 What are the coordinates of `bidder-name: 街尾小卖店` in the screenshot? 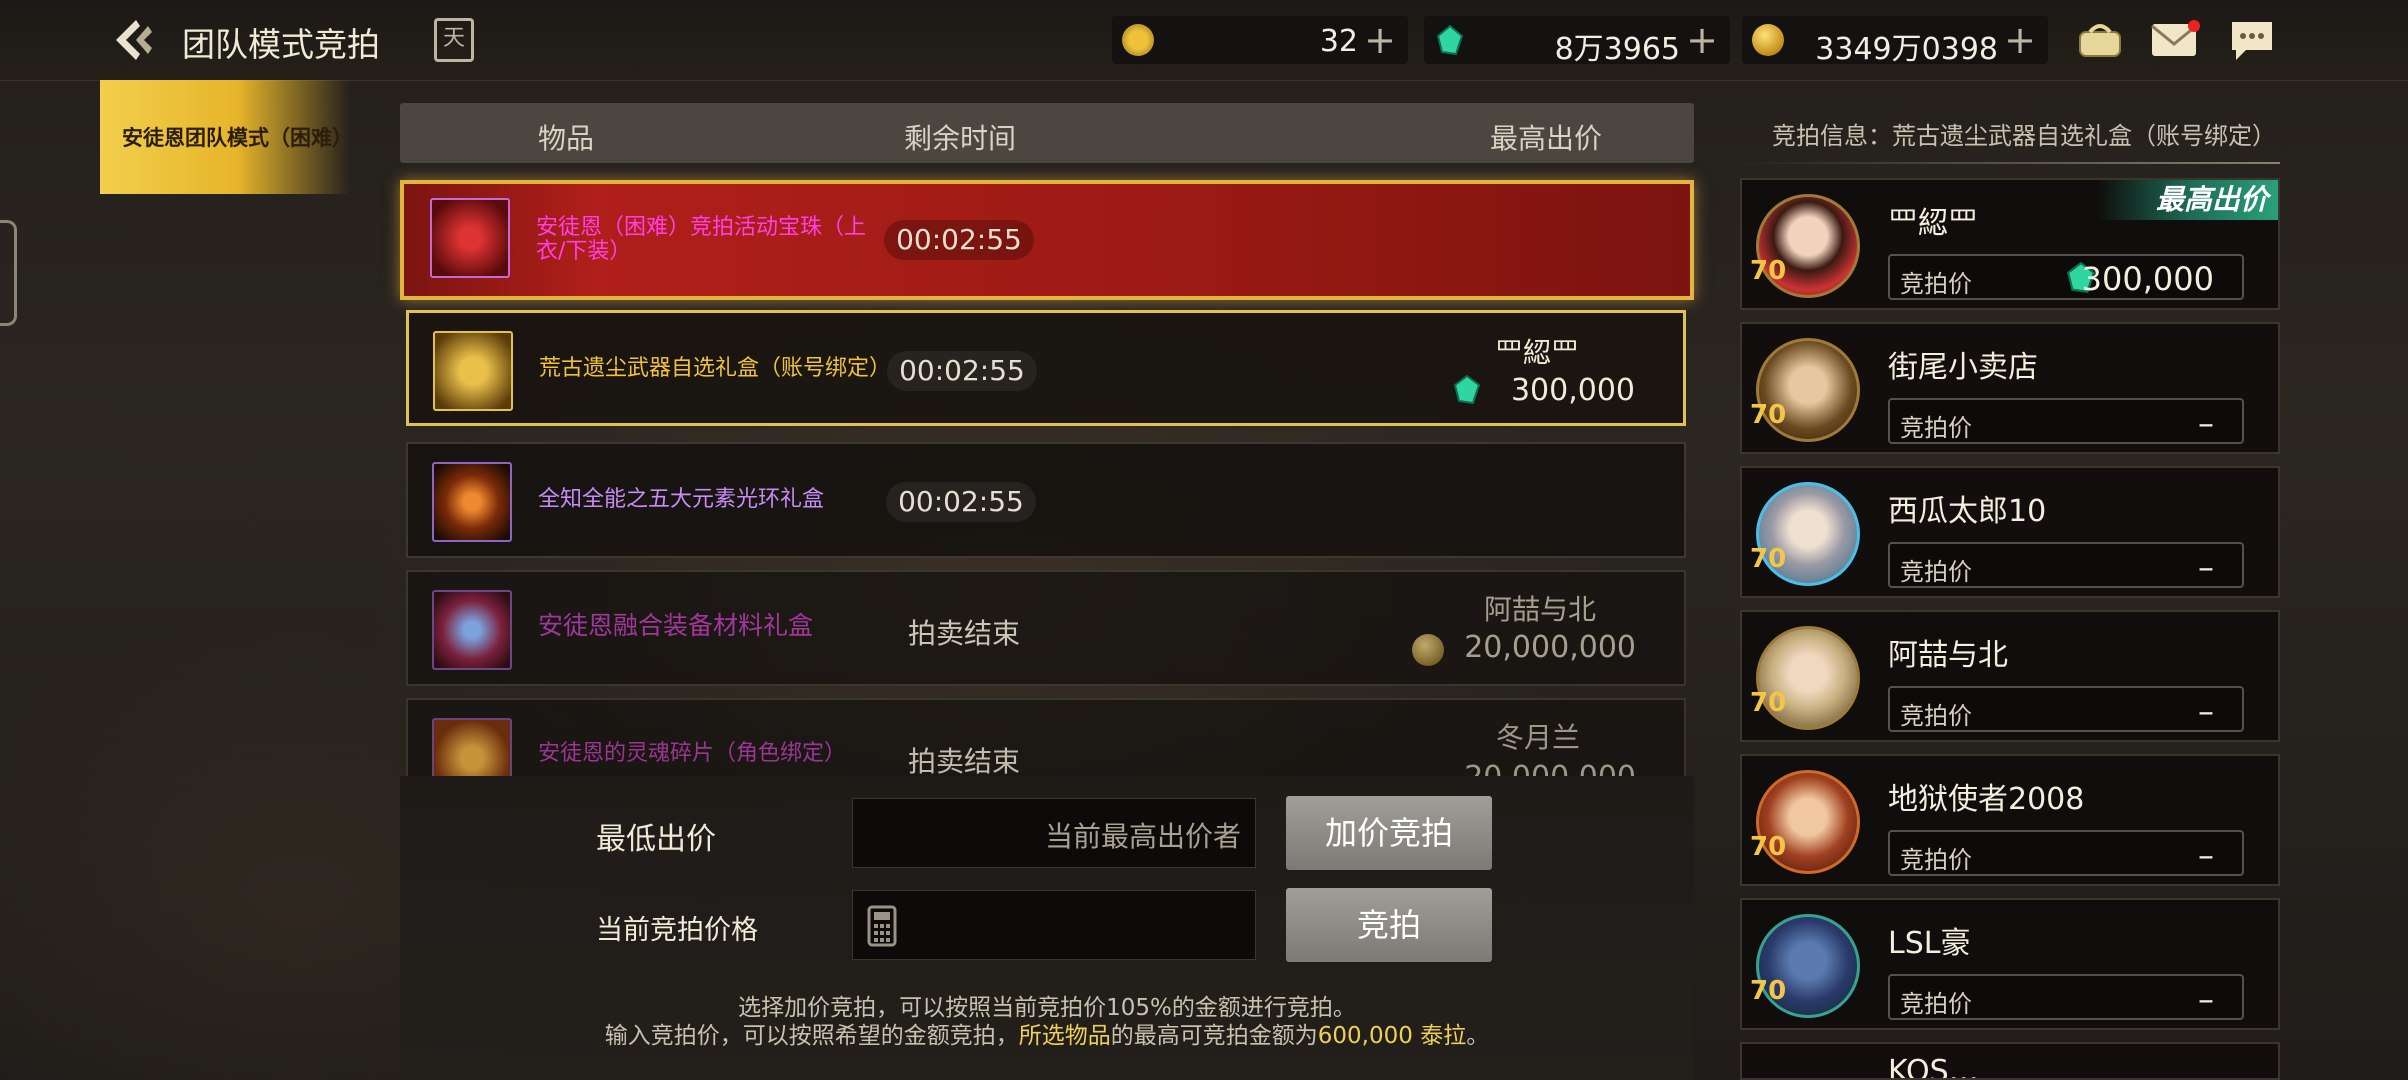 It's located at (1963, 367).